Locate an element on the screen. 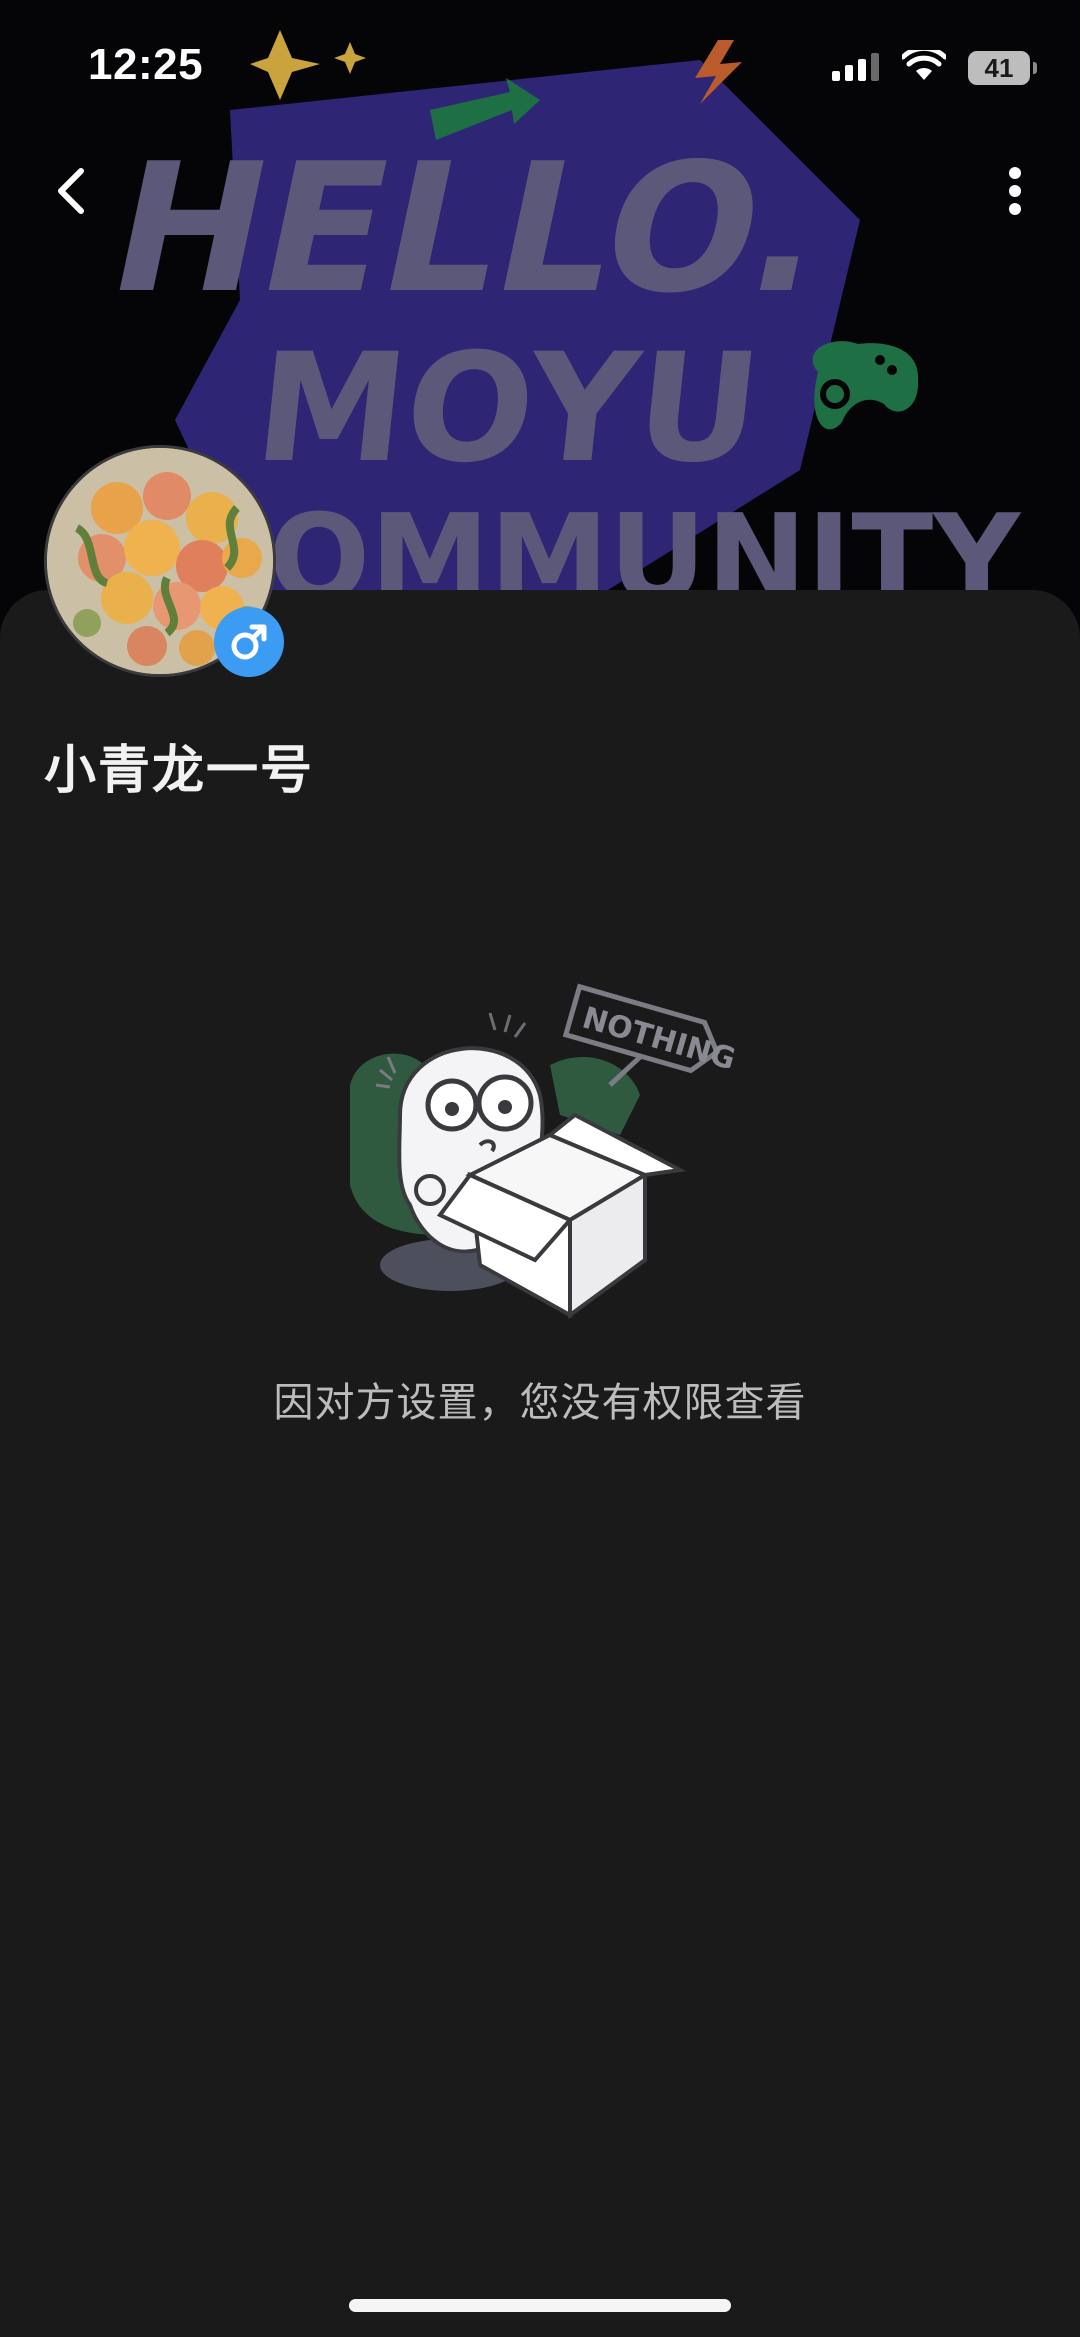  status-time: 12:25 is located at coordinates (146, 64).